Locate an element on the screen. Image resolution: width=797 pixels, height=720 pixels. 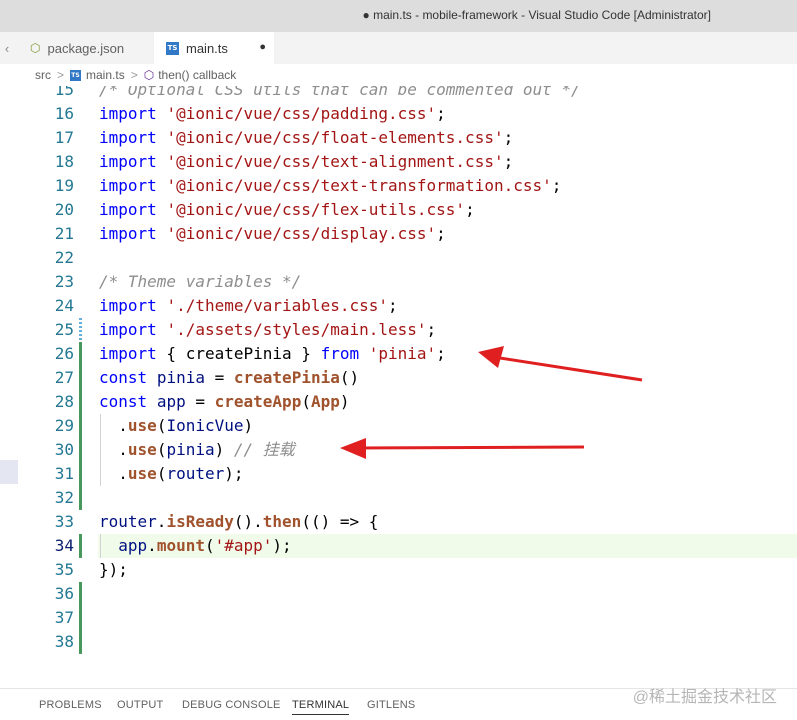
breadcrumb: src > TS main.ts > ⬡ then() callback is located at coordinates (398, 75).